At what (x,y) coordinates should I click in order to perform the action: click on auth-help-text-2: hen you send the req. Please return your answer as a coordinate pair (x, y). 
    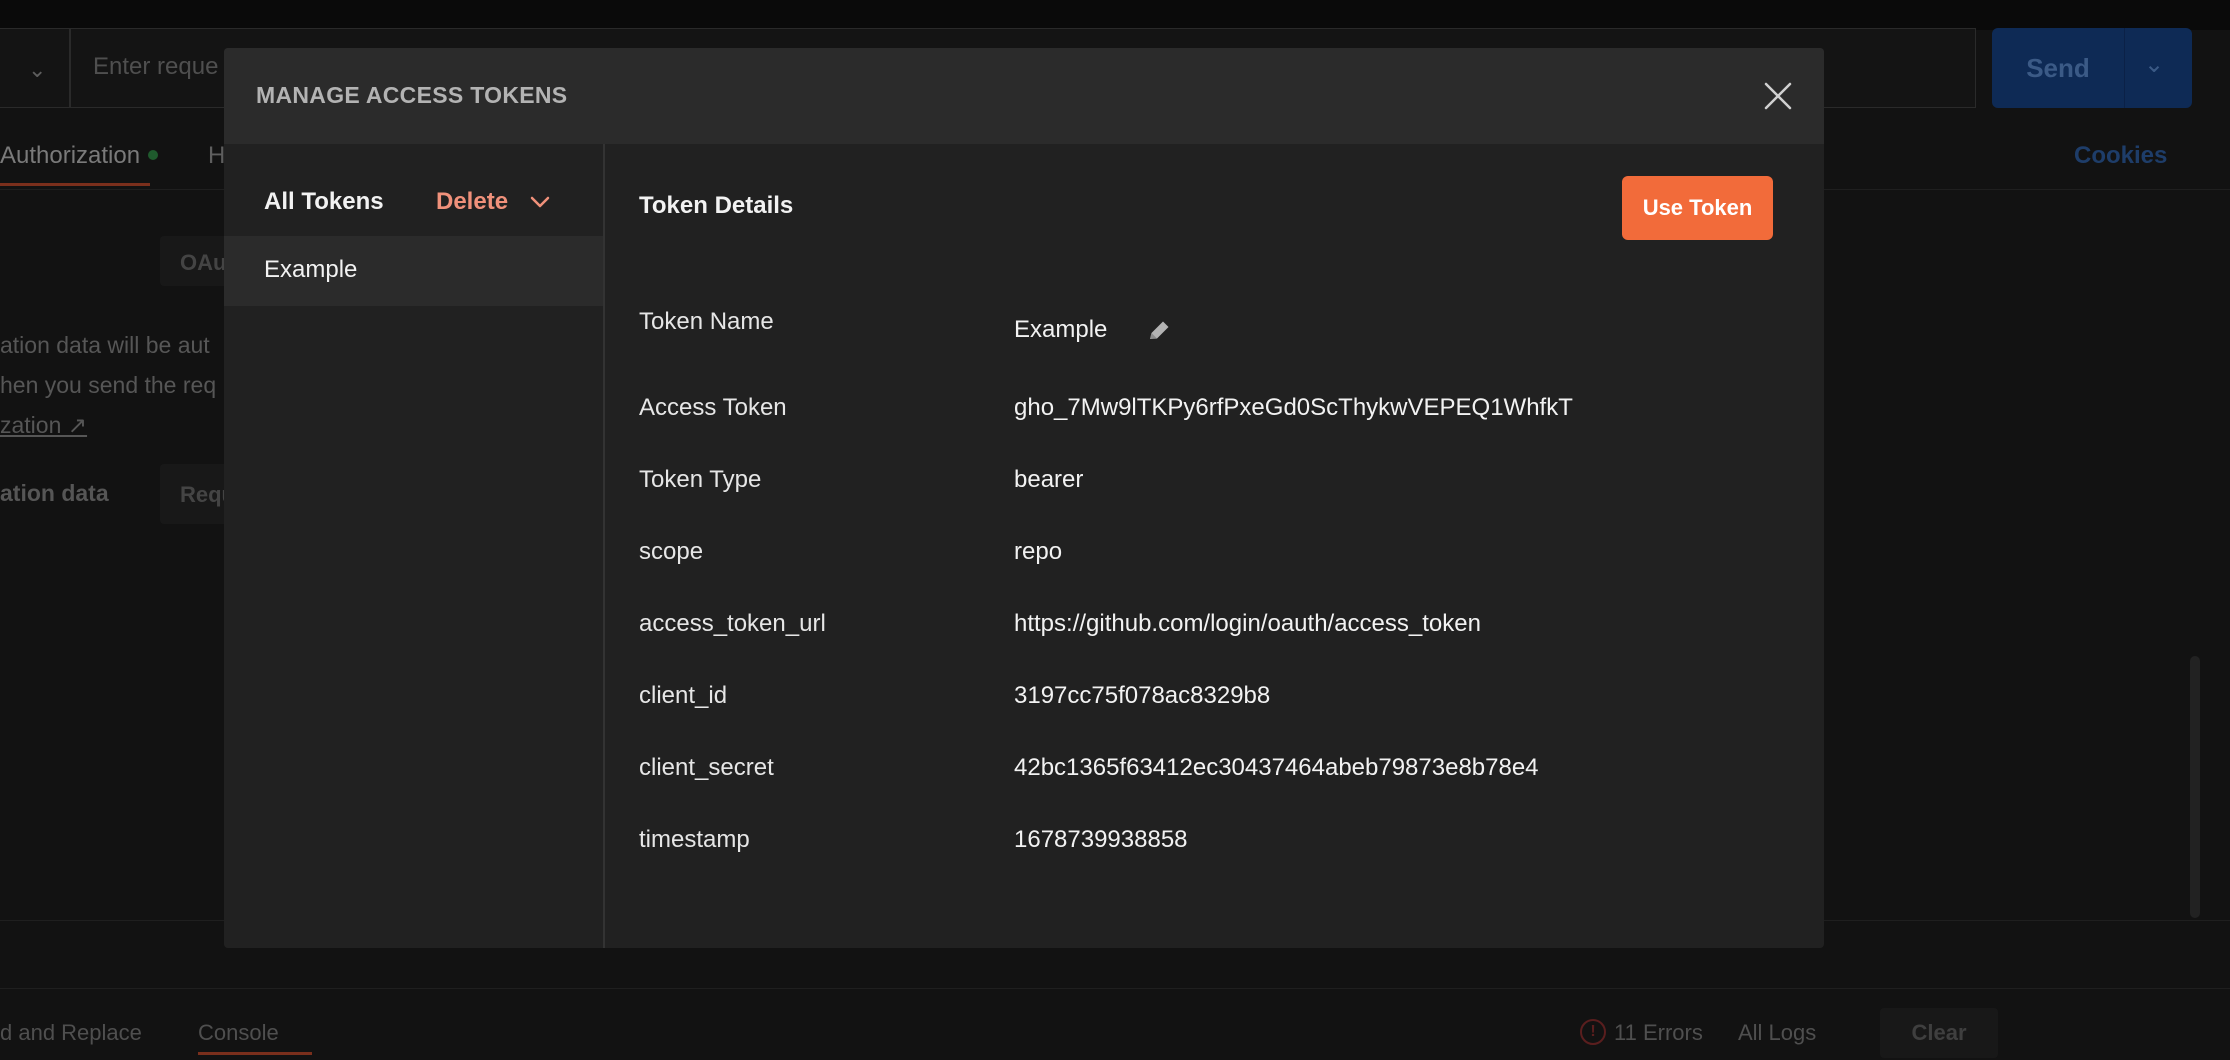
    Looking at the image, I should click on (108, 385).